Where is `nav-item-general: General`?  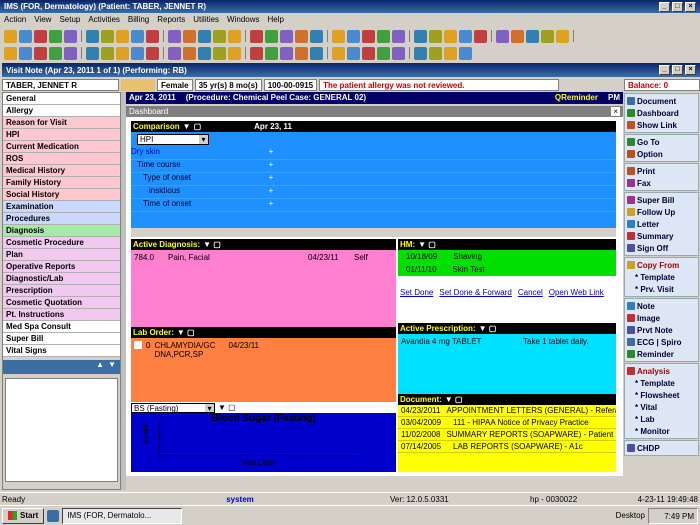
nav-item-general: General is located at coordinates (61, 99).